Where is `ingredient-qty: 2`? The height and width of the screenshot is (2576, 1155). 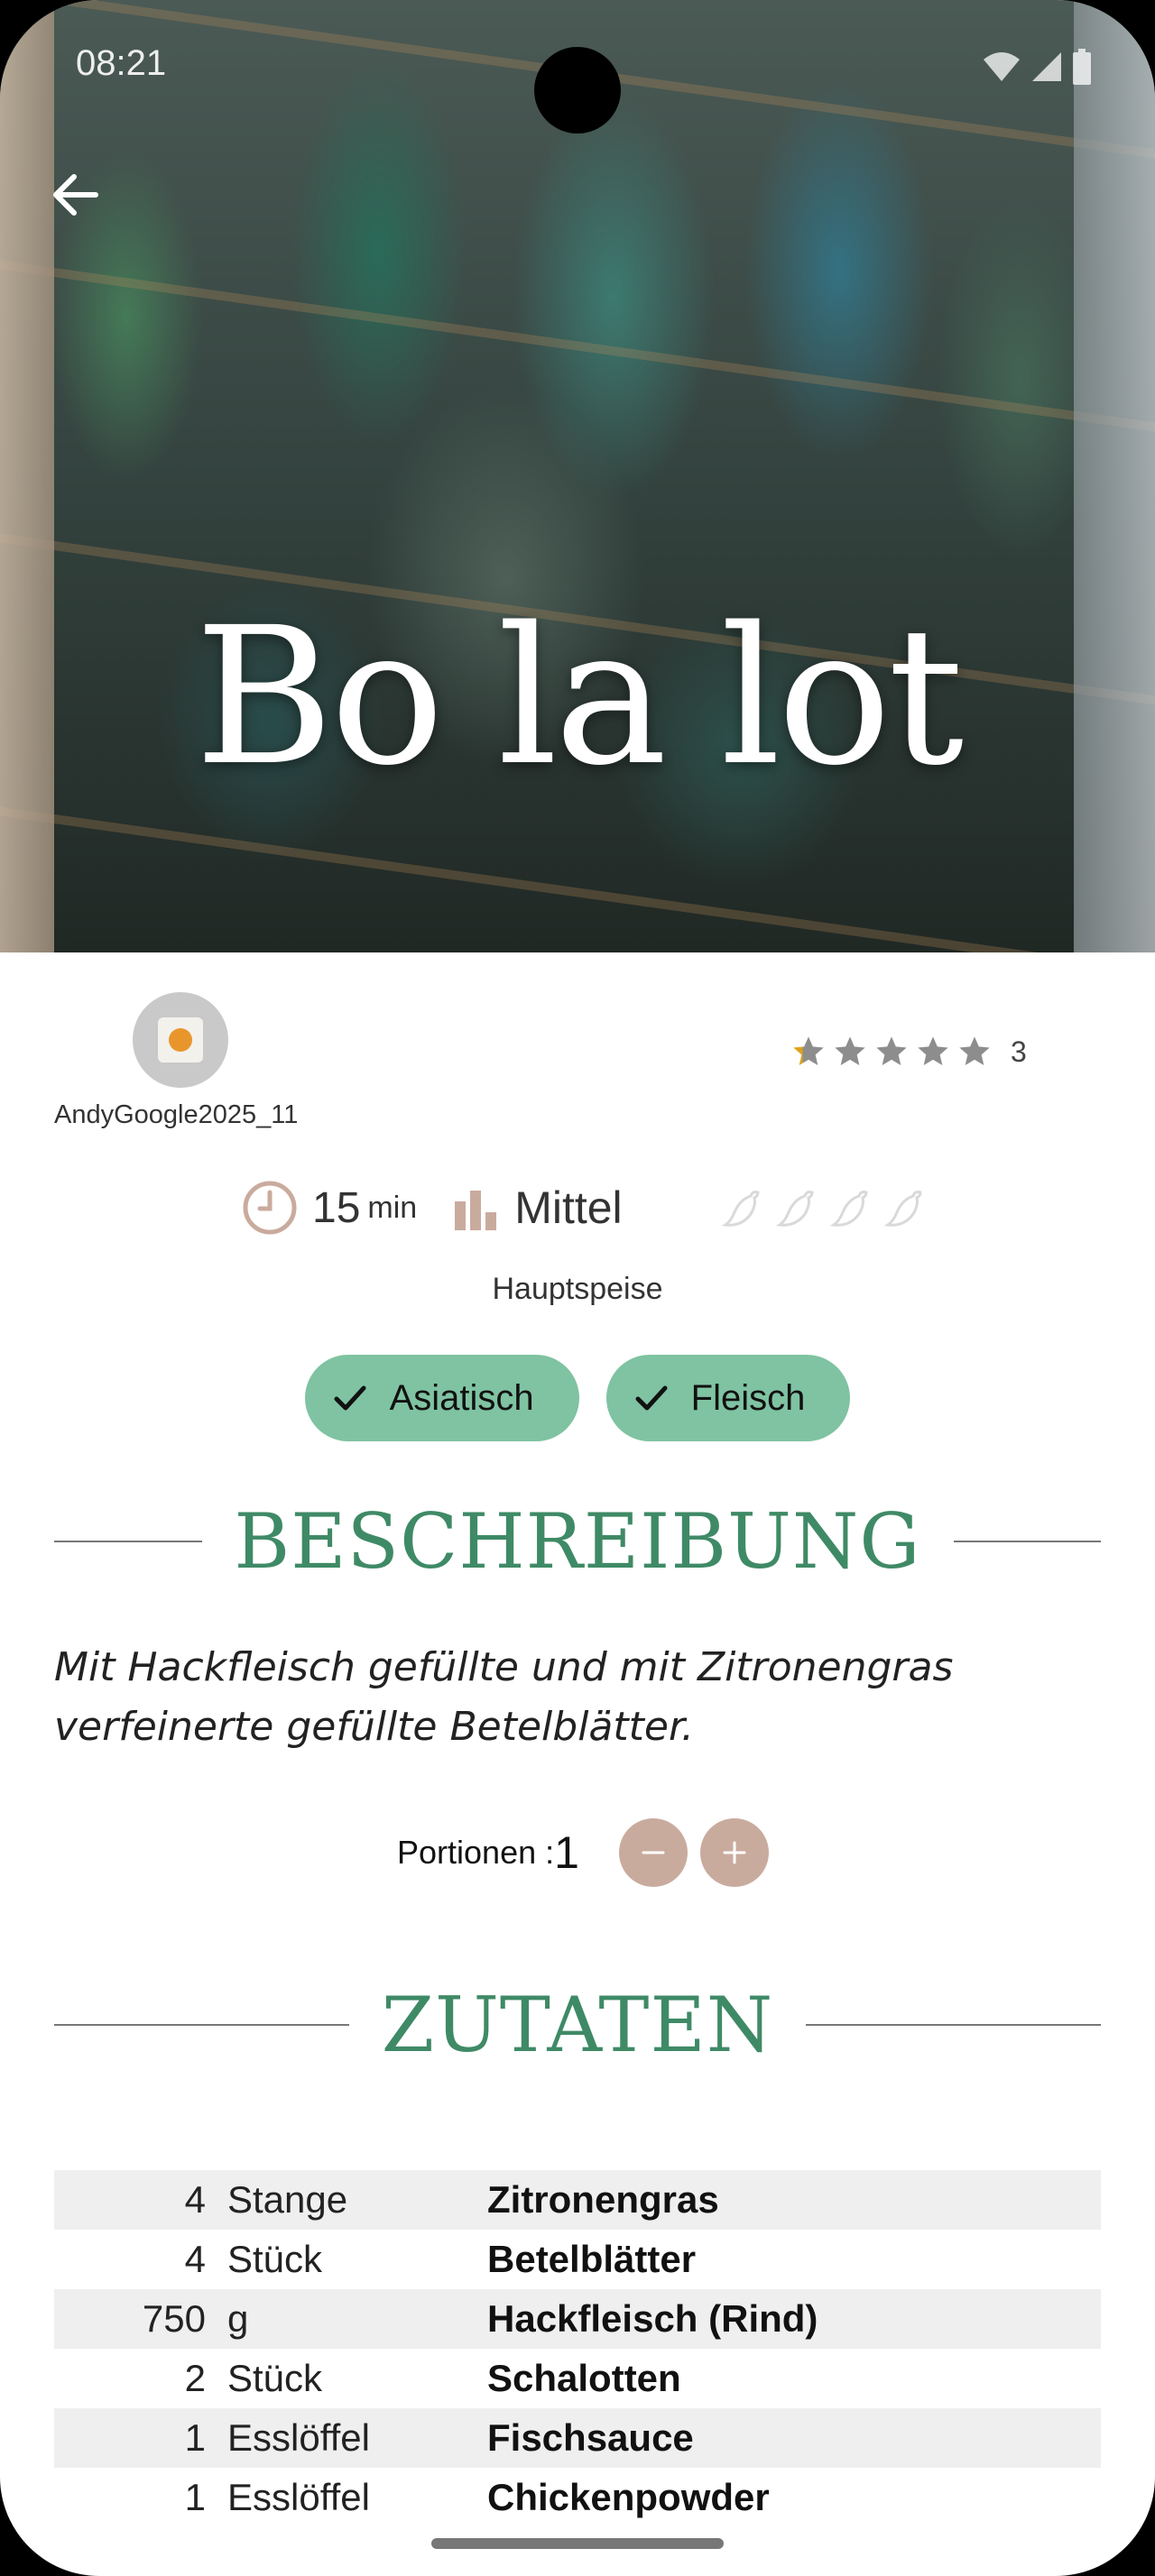
ingredient-qty: 2 is located at coordinates (195, 2378).